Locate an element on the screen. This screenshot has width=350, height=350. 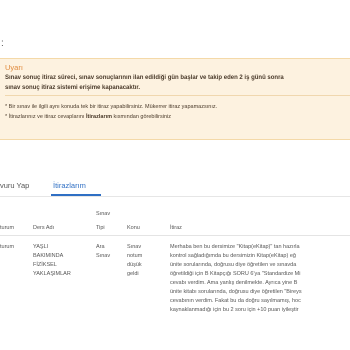
alert-divider is located at coordinates (177, 95).